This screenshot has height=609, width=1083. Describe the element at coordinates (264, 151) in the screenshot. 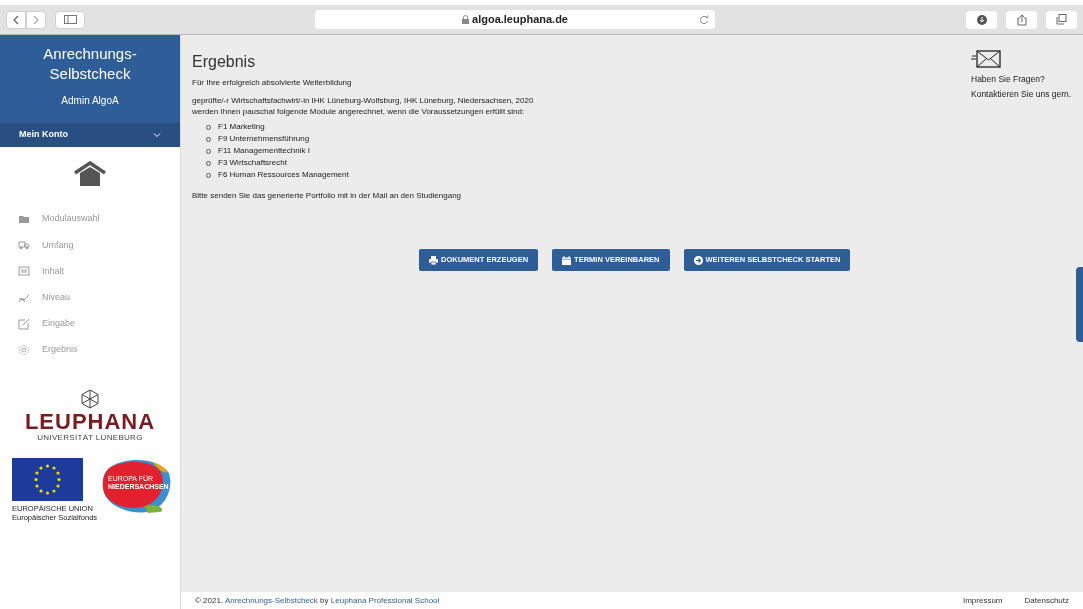

I see `module-item: F11 Managementtechnik I` at that location.